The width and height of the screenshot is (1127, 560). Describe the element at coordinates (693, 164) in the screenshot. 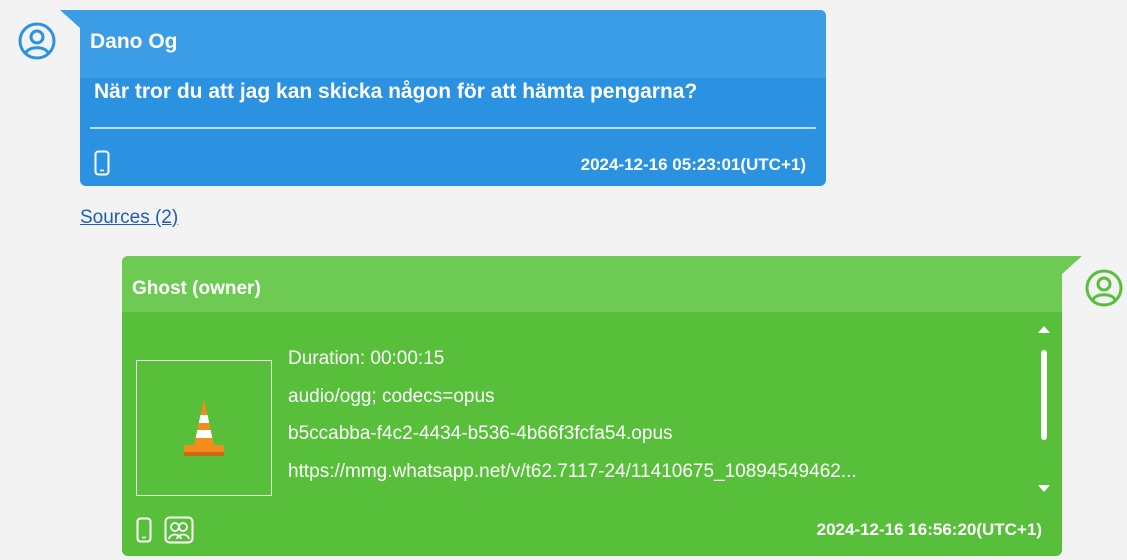

I see `message-timestamp: 2024-12-16 05:23:01(UTC+1)` at that location.